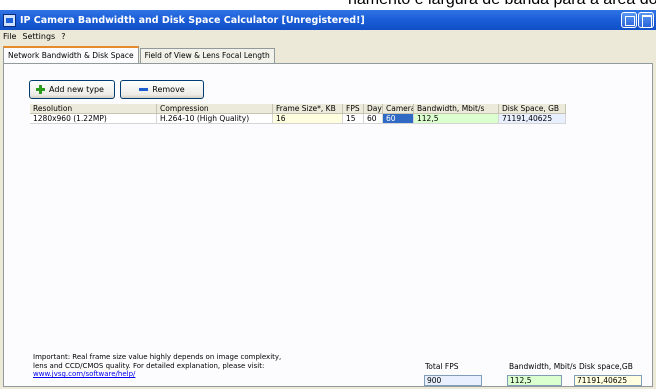 Image resolution: width=656 pixels, height=389 pixels. Describe the element at coordinates (532, 119) in the screenshot. I see `cell-disk-space: 71191,40625` at that location.